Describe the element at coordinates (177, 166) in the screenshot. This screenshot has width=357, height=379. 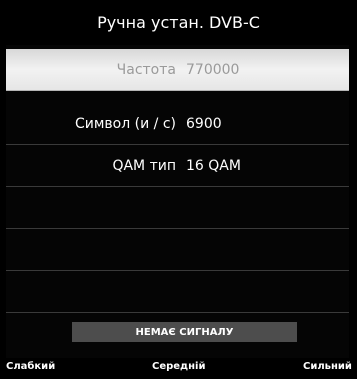
I see `qam-type-row: QAM тип 16 QAM` at that location.